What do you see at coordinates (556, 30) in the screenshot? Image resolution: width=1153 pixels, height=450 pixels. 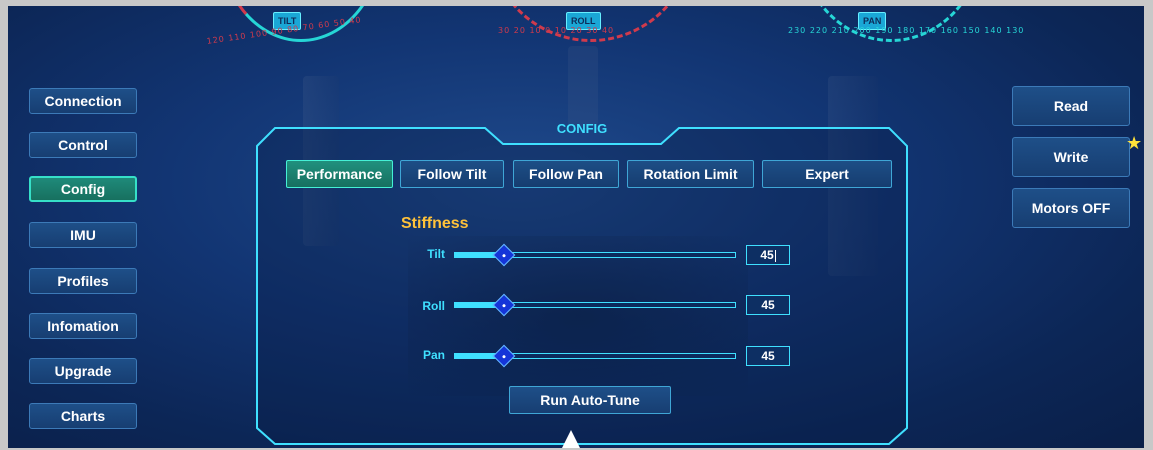 I see `roll-dial-ticks: 30 20 10 0 10 20 30 40` at bounding box center [556, 30].